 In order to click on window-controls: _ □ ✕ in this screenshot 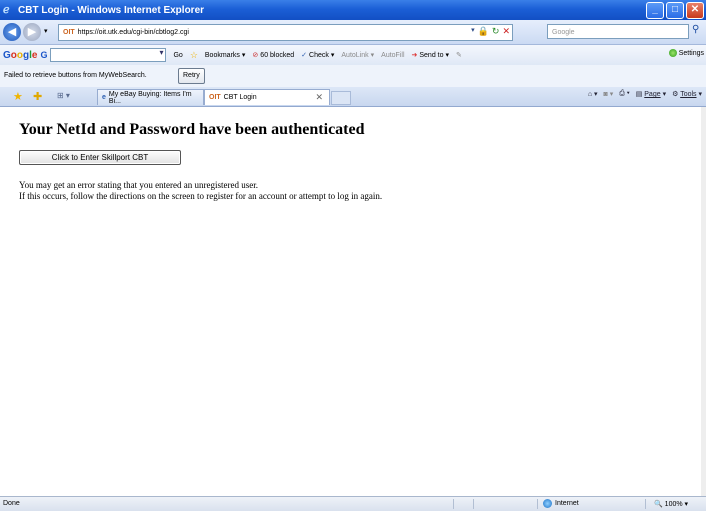, I will do `click(675, 10)`.